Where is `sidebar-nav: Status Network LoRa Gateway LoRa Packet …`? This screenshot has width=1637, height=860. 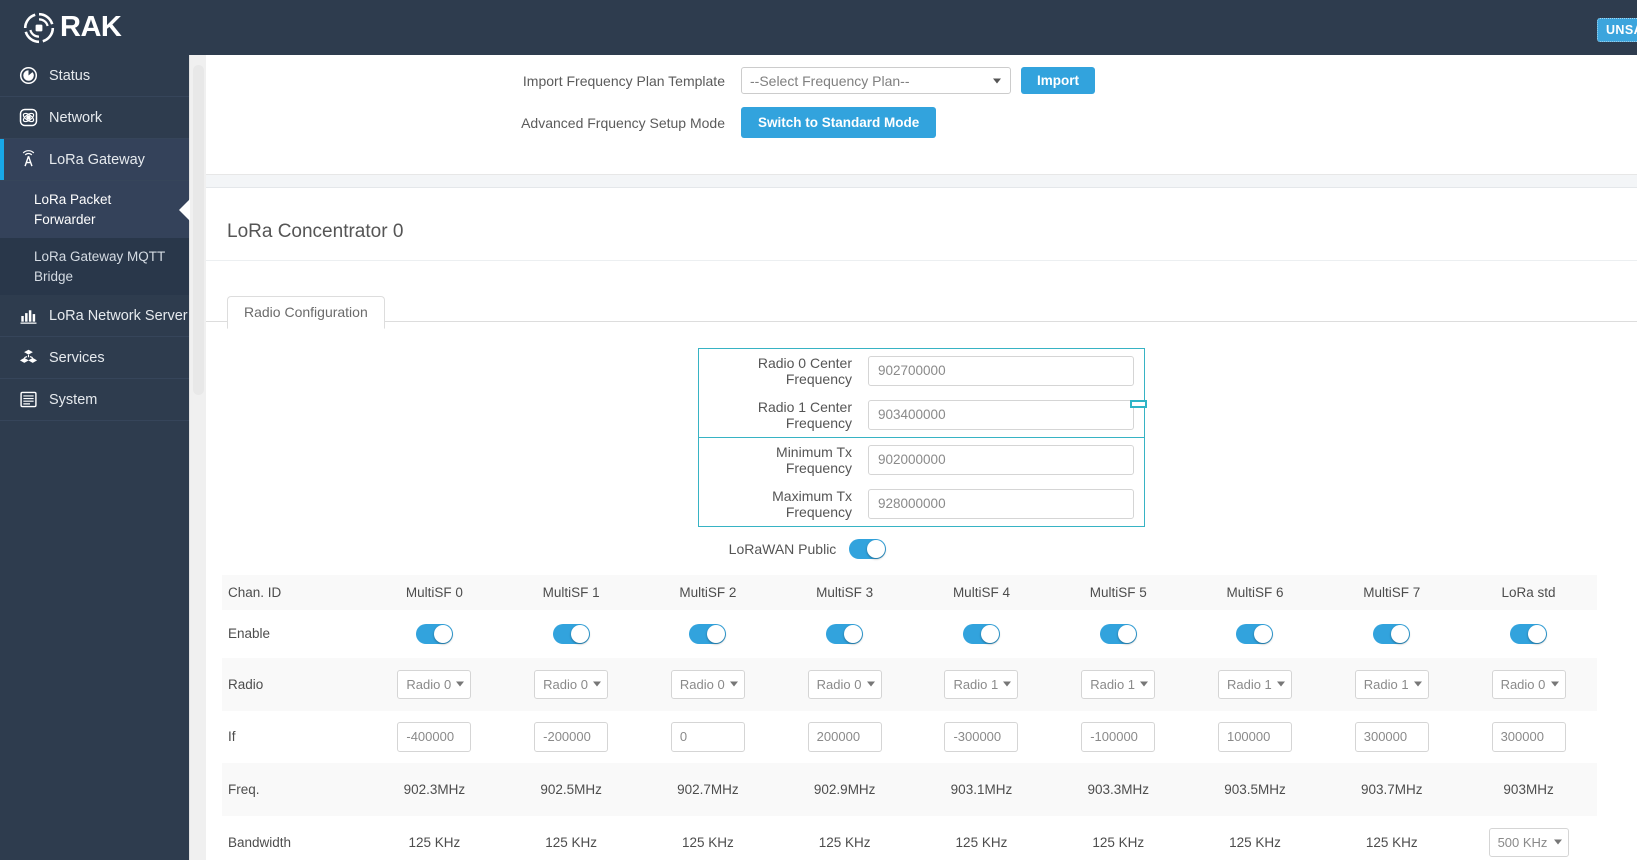
sidebar-nav: Status Network LoRa Gateway LoRa Packet … is located at coordinates (94, 457).